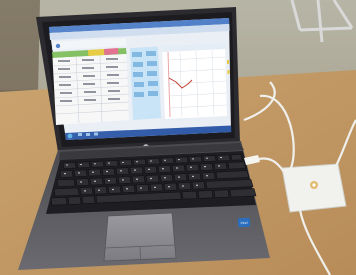 This screenshot has height=275, width=356. I want to click on touchpad, so click(140, 237).